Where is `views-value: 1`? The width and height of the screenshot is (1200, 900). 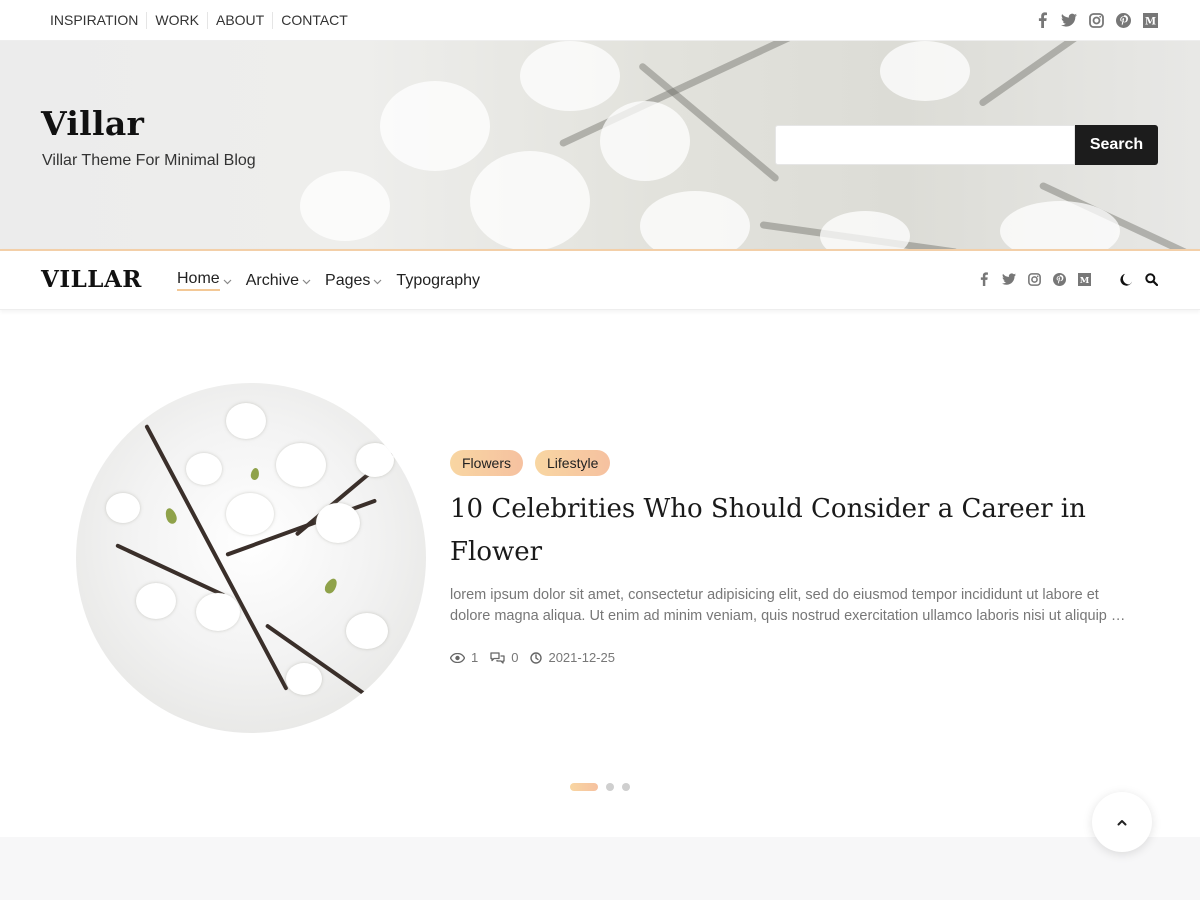 views-value: 1 is located at coordinates (475, 657).